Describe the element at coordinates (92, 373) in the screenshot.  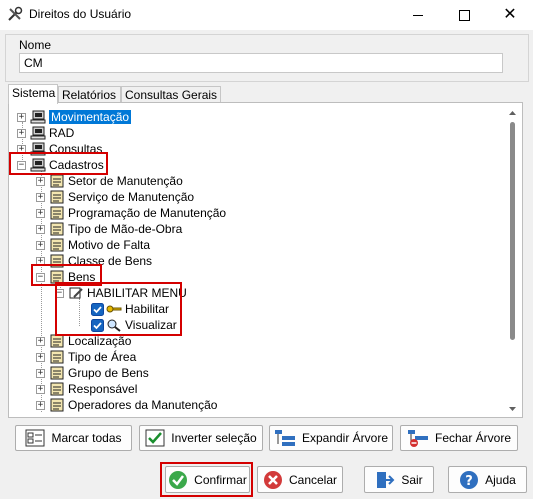
I see `tree-node-grupo-bens: + Grupo de Bens` at that location.